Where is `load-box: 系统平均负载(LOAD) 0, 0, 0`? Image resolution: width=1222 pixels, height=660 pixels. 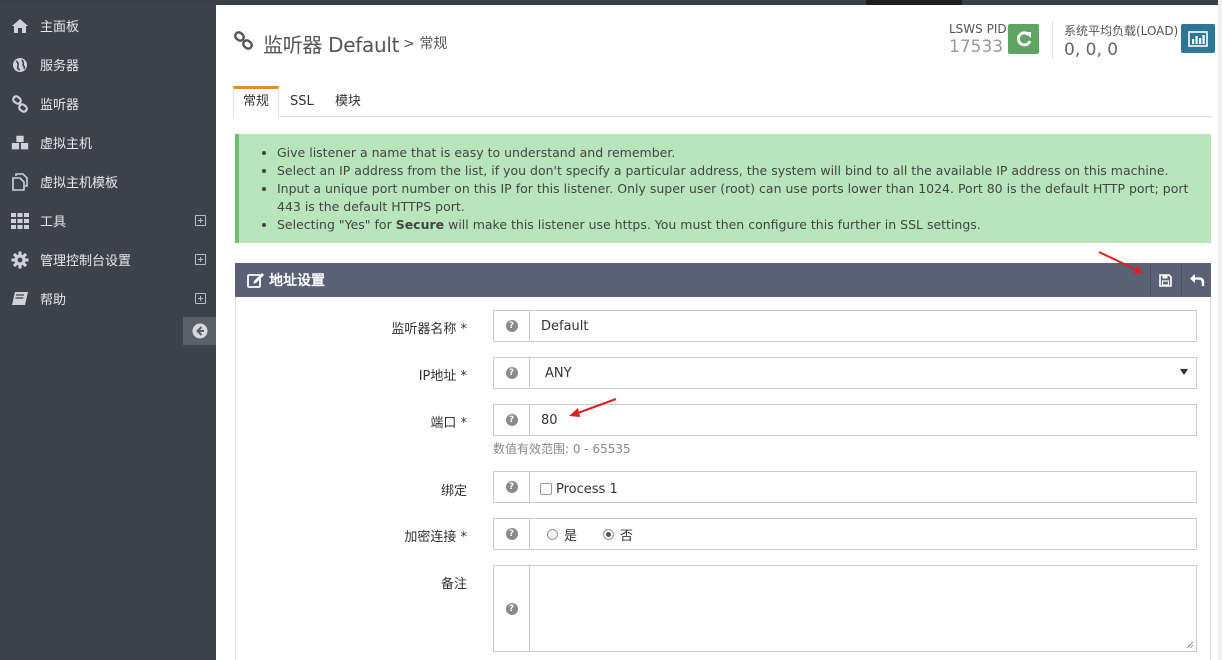
load-box: 系统平均负载(LOAD) 0, 0, 0 is located at coordinates (1121, 41).